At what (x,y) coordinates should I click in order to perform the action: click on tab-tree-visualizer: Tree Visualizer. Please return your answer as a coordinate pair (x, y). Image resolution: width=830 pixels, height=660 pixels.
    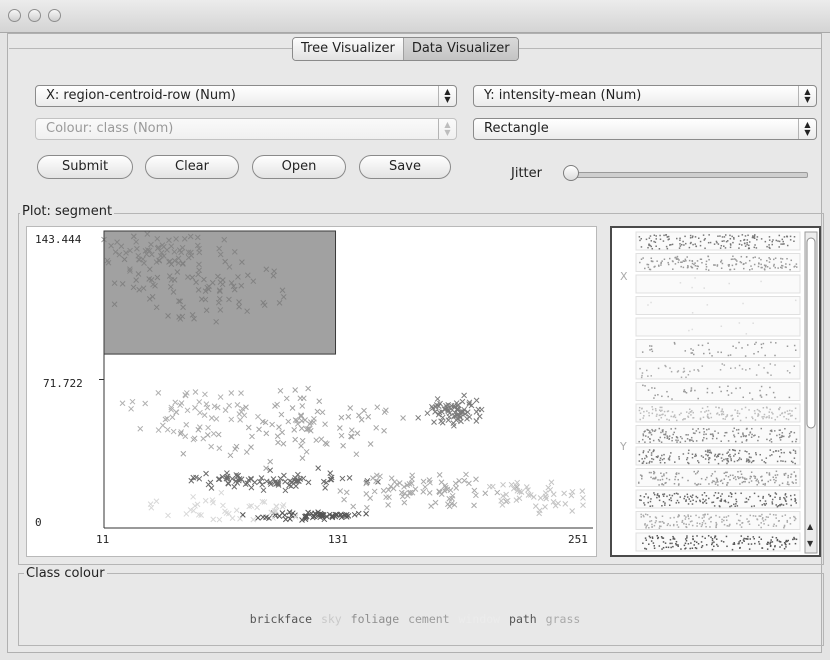
    Looking at the image, I should click on (348, 49).